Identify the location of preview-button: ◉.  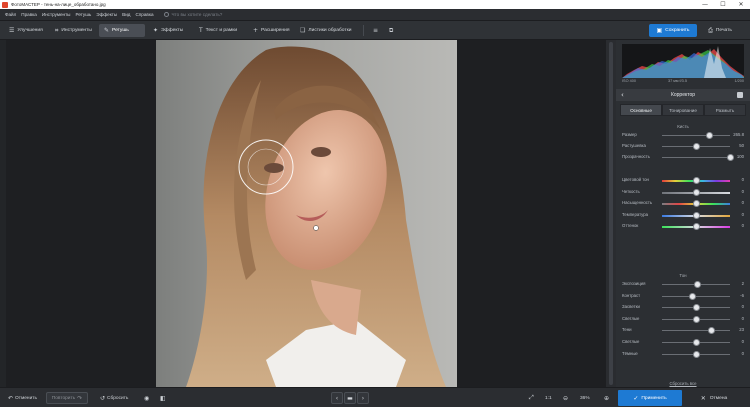
(147, 398).